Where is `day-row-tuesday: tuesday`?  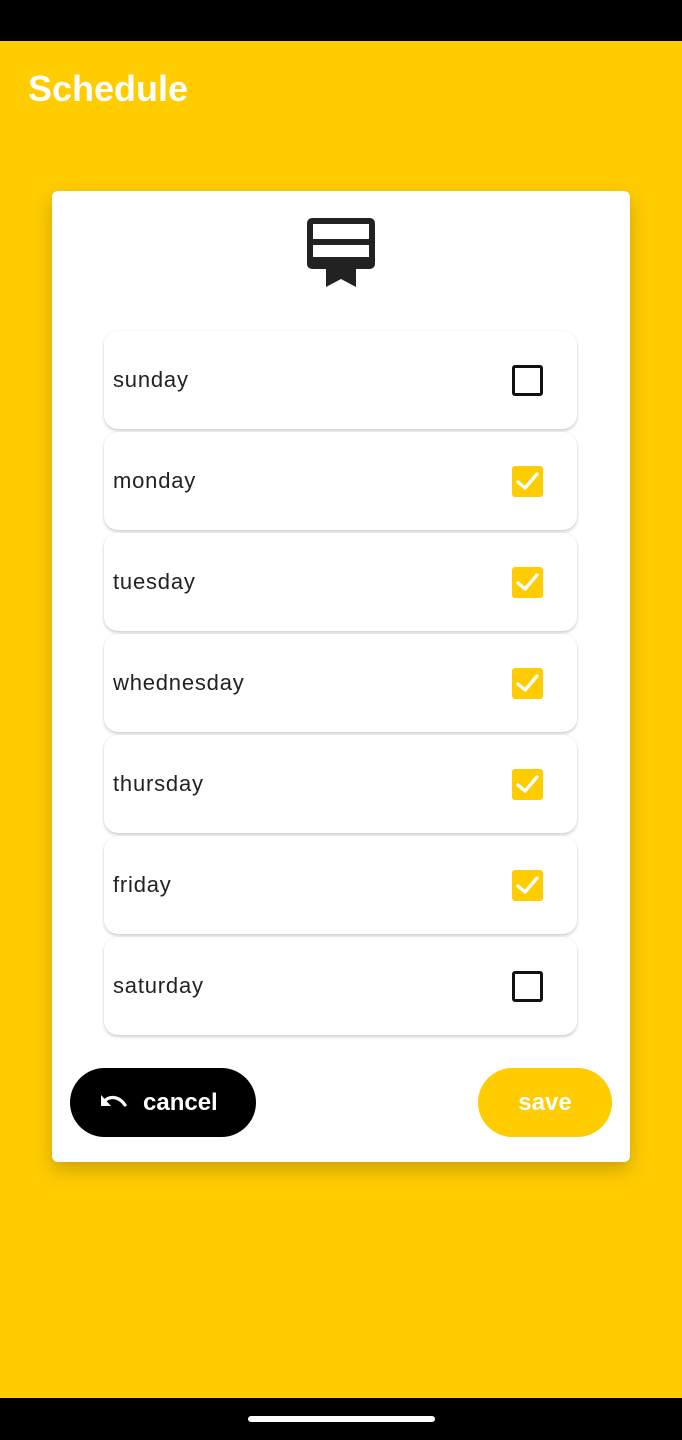 day-row-tuesday: tuesday is located at coordinates (340, 582).